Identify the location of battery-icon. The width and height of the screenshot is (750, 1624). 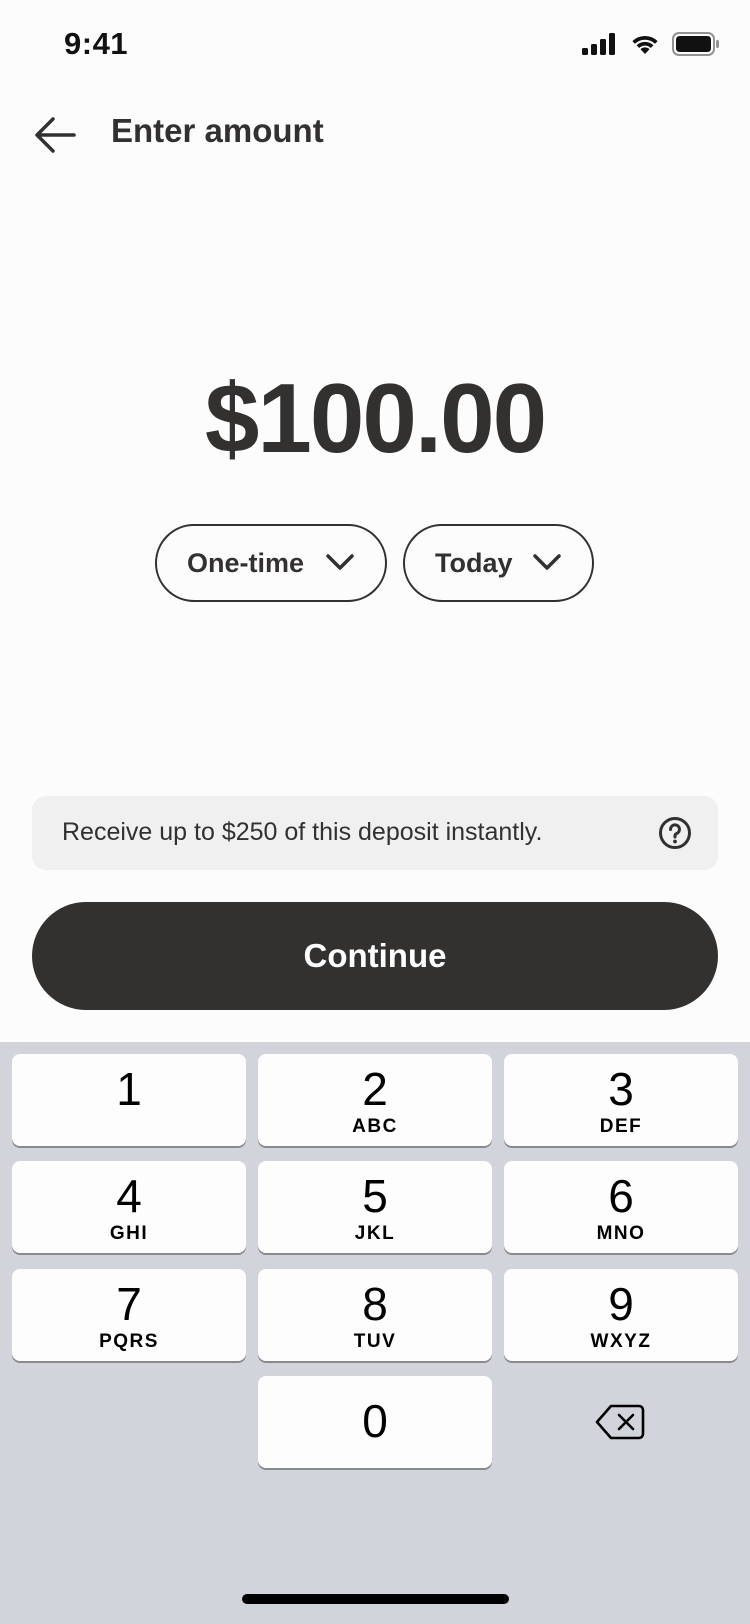
(695, 44).